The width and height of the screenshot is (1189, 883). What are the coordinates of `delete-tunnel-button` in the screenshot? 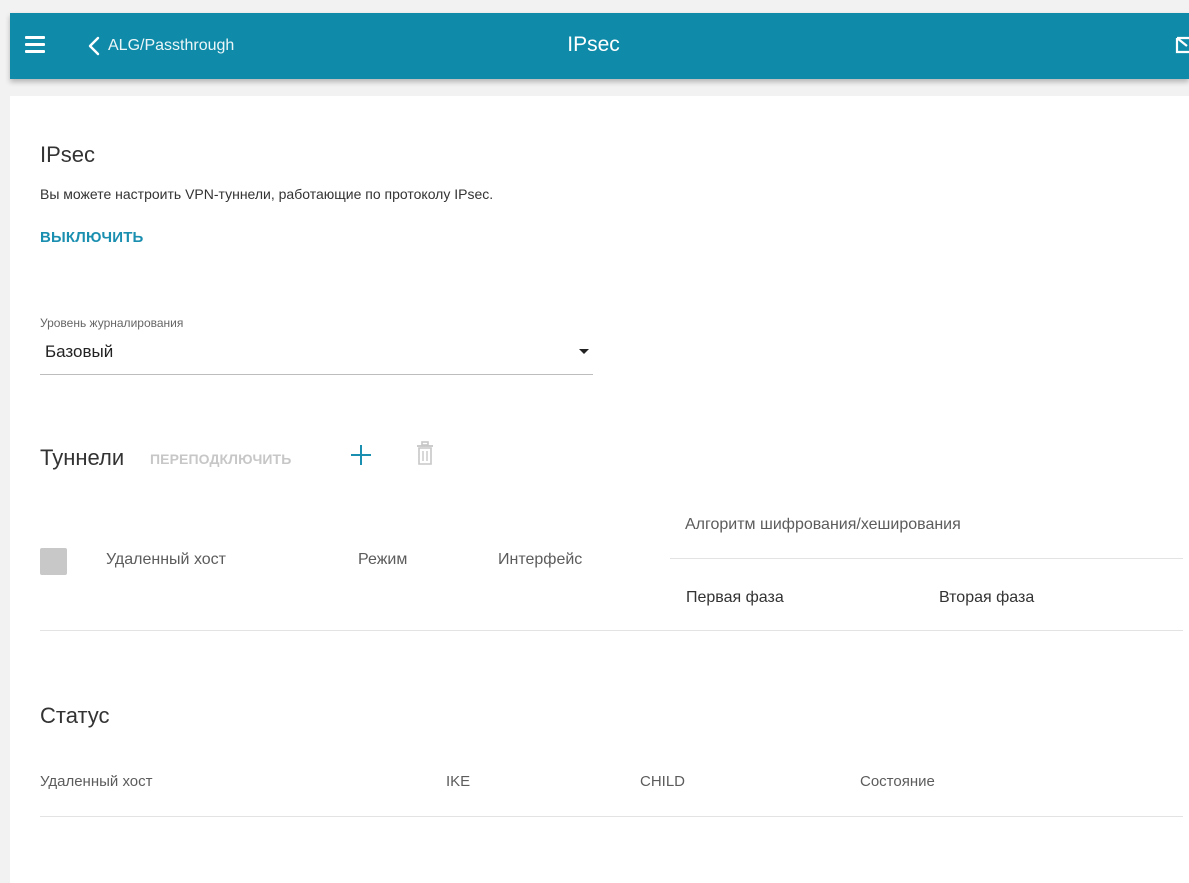 It's located at (425, 454).